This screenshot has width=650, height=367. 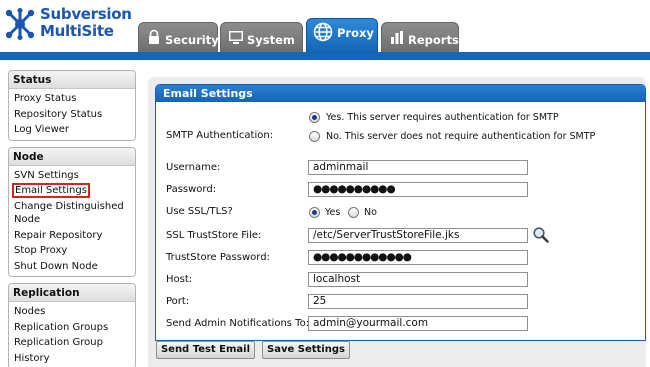 I want to click on sidebar-panel-title: Replication, so click(x=72, y=293).